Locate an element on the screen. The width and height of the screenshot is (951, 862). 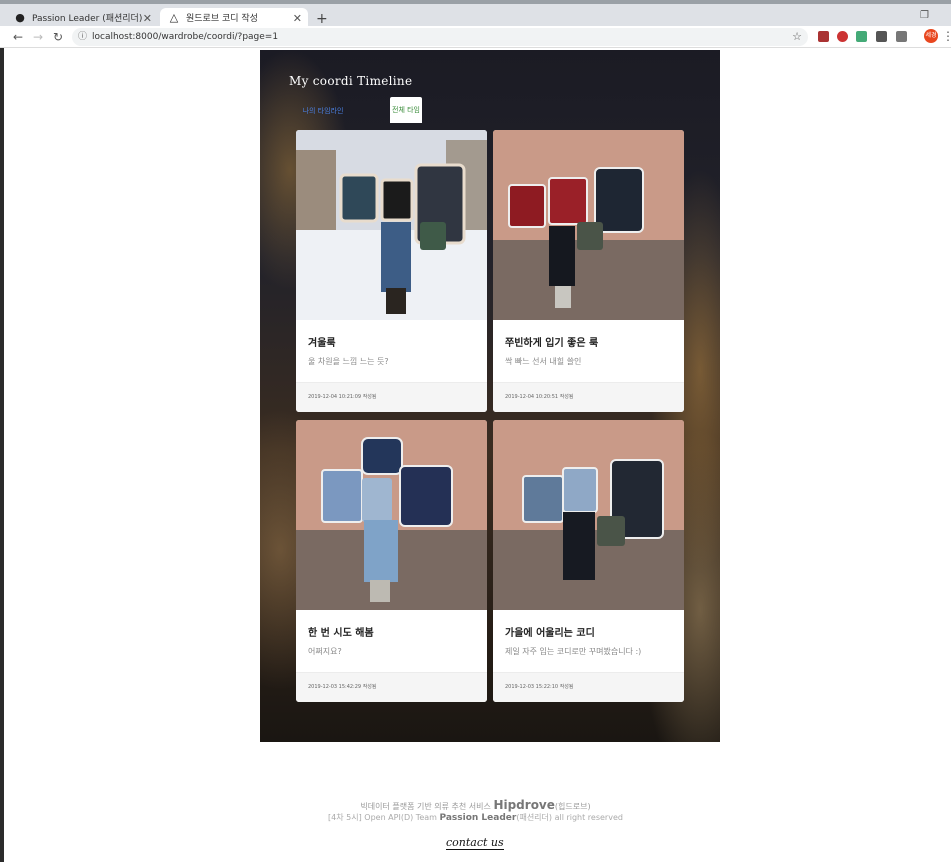
card-footer: 2019-12-04 10:20:51 작성됨 is located at coordinates (588, 397).